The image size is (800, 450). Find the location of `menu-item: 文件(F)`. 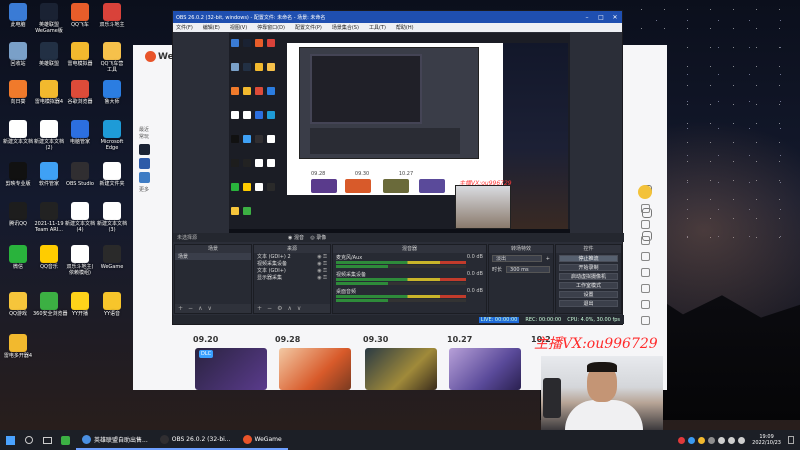

menu-item: 文件(F) is located at coordinates (184, 27).